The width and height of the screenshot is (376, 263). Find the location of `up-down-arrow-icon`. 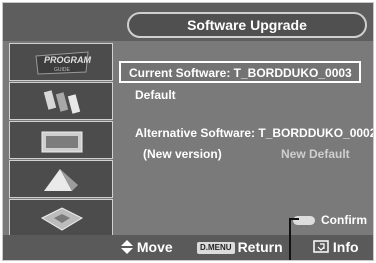

up-down-arrow-icon is located at coordinates (127, 247).